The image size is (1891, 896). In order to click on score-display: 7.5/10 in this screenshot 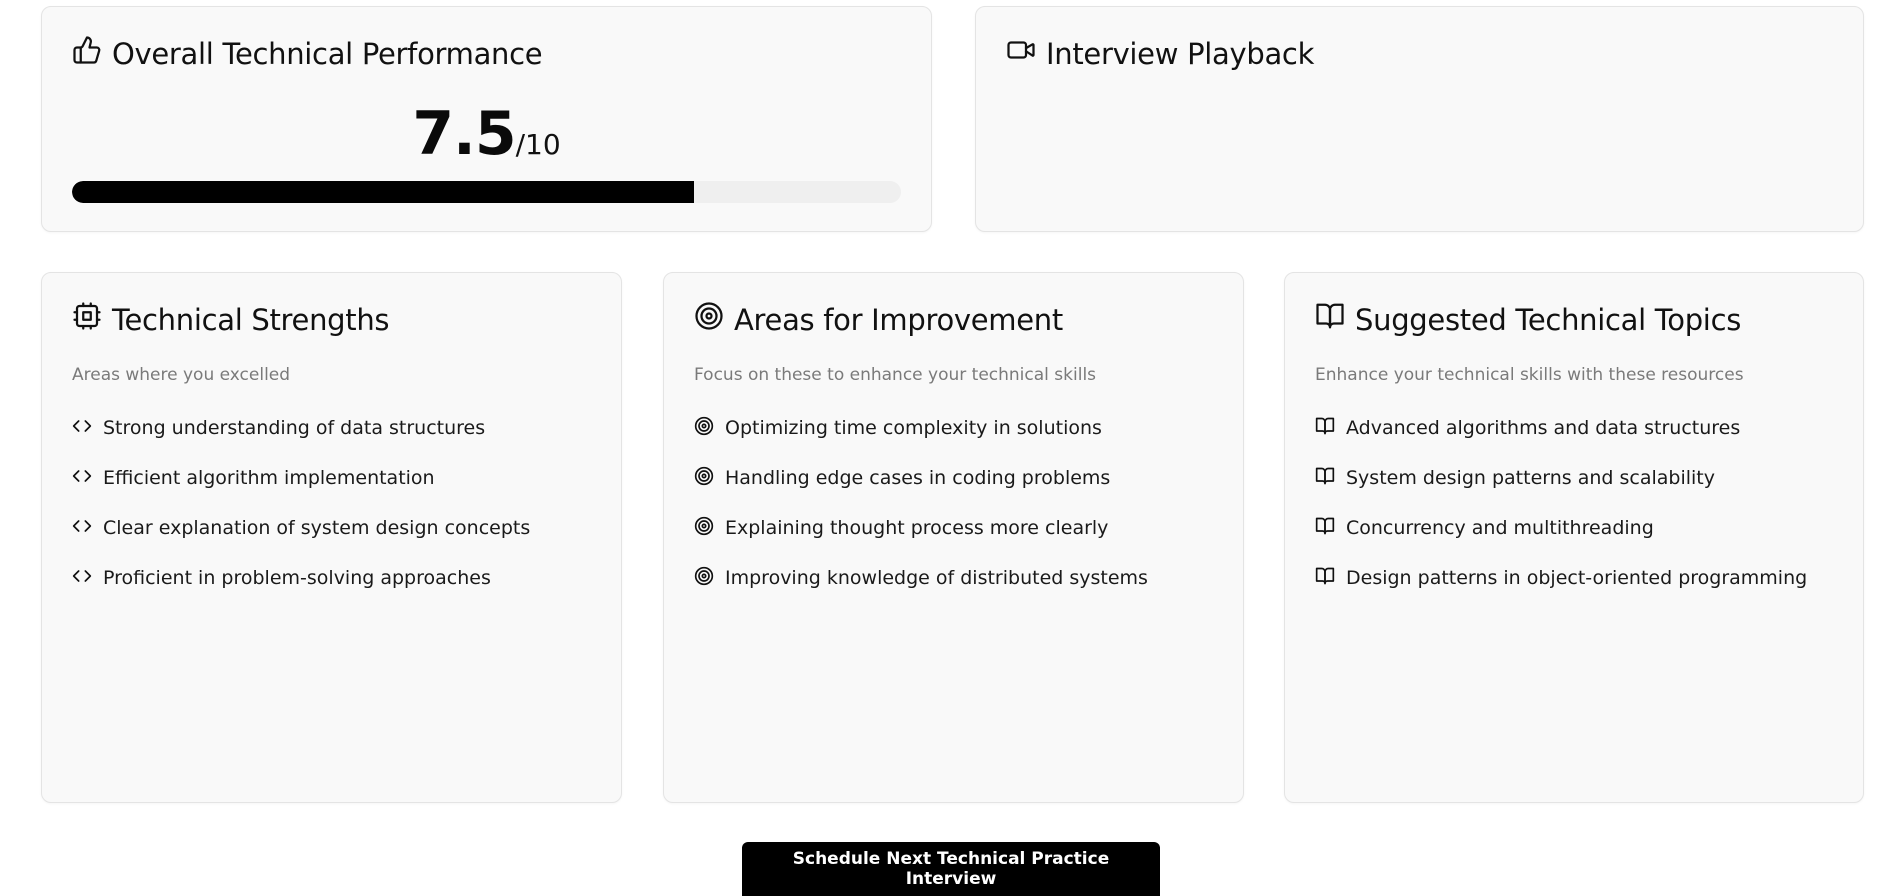, I will do `click(486, 134)`.